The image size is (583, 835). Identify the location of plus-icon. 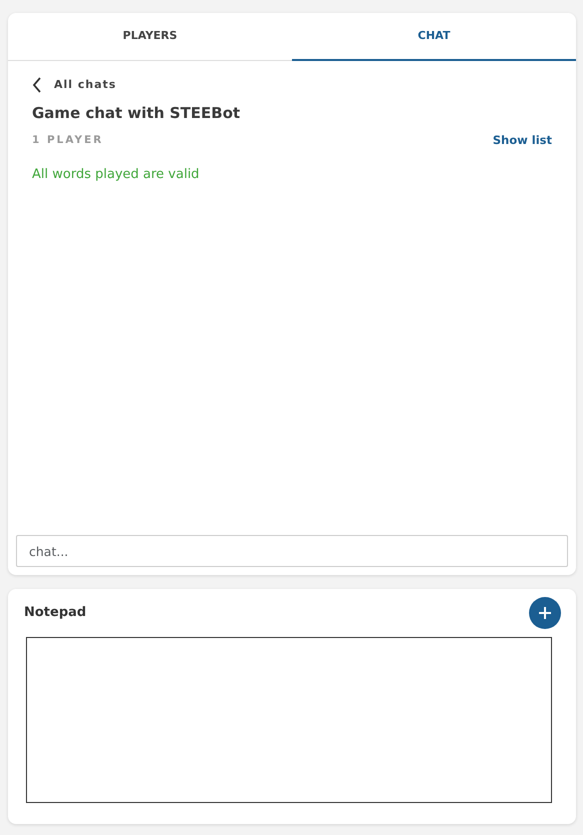
(545, 613).